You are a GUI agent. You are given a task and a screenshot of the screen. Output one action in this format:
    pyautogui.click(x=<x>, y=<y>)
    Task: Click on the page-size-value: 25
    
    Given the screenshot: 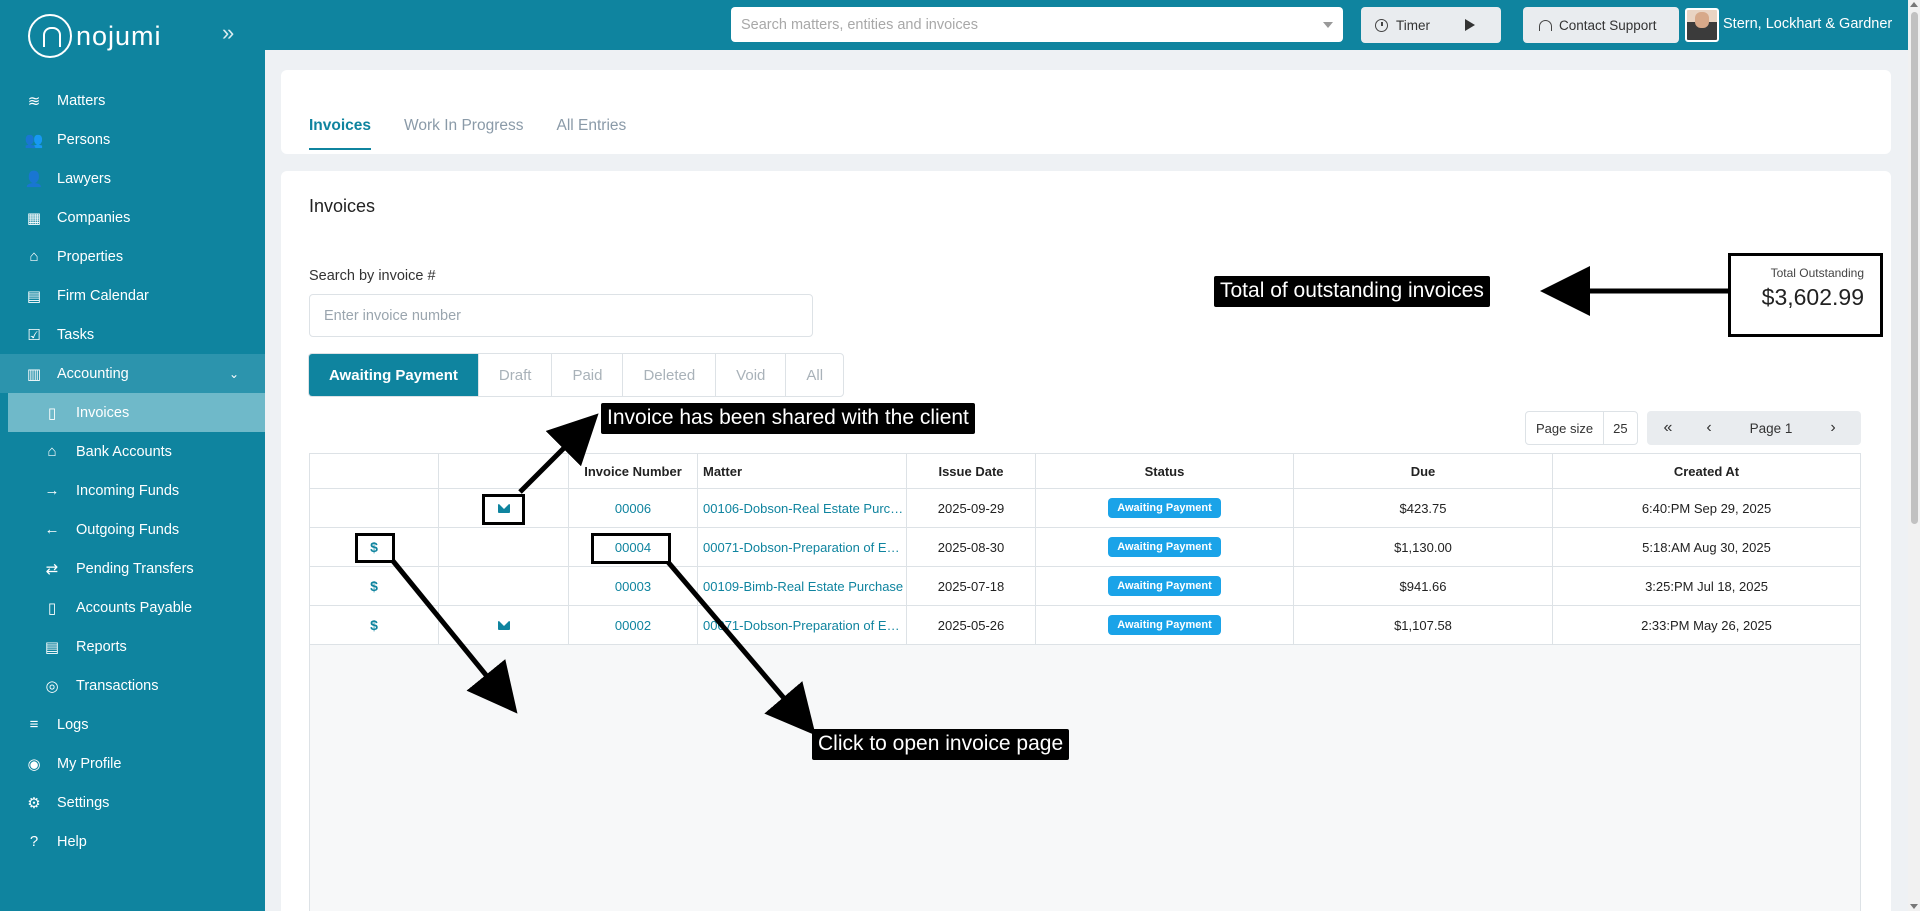 What is the action you would take?
    pyautogui.click(x=1620, y=428)
    